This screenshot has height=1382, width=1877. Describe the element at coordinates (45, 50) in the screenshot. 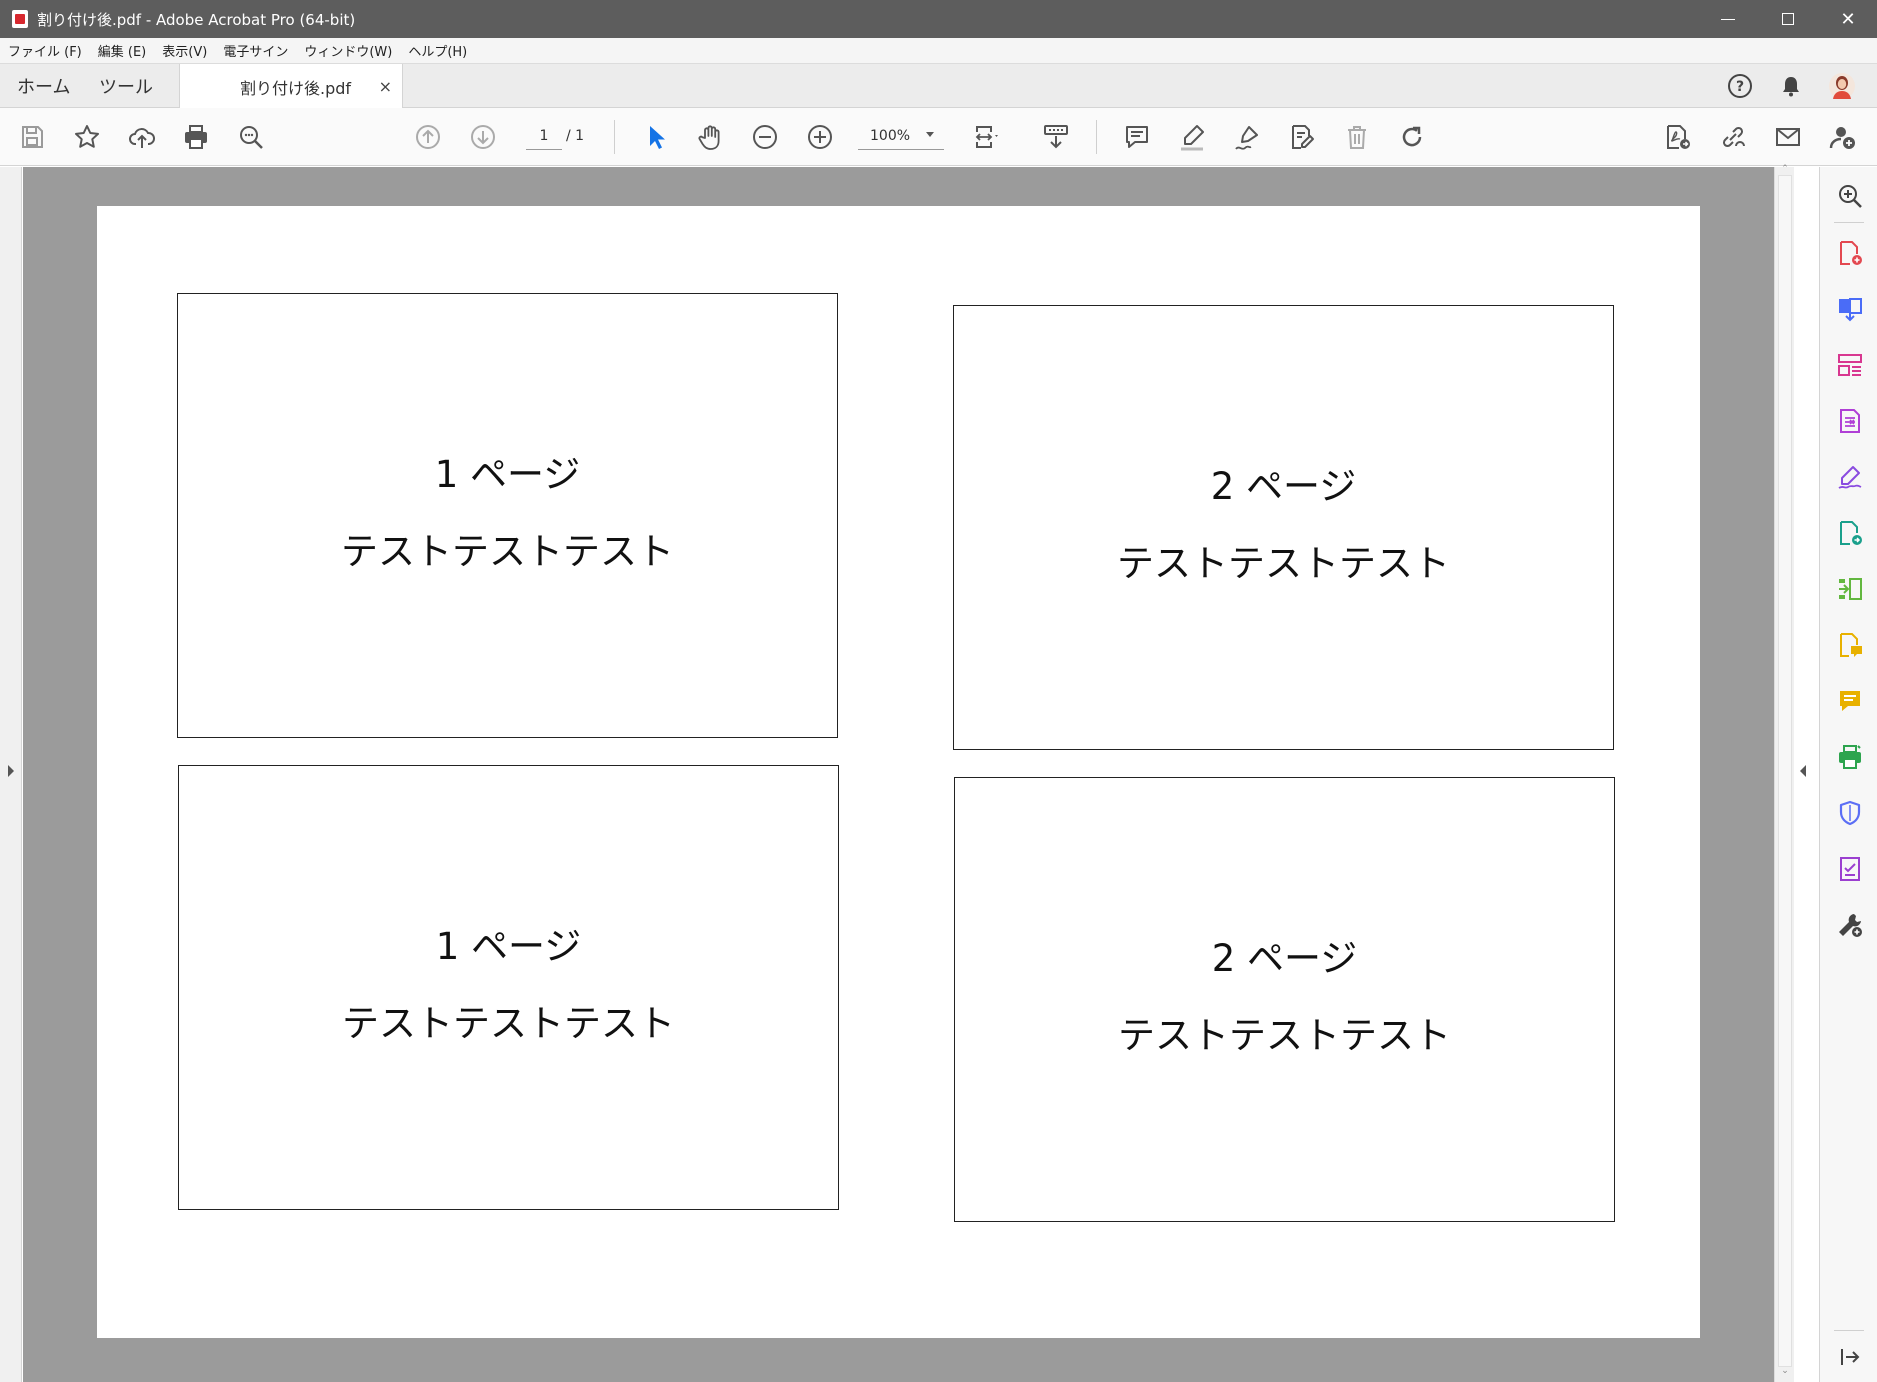

I see `menu-file: ファイル (F)` at that location.